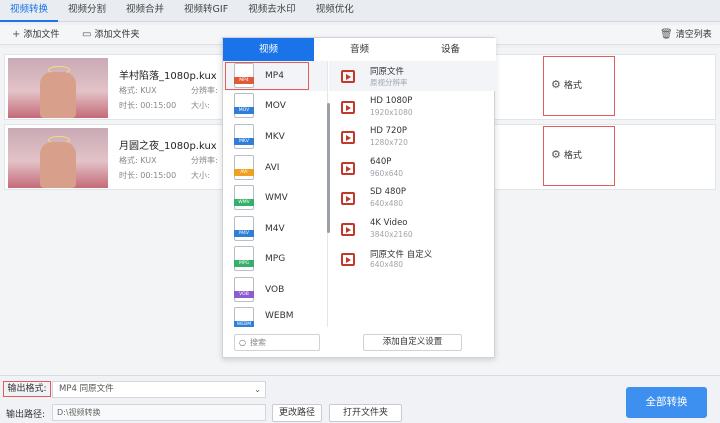 The image size is (720, 423). What do you see at coordinates (666, 34) in the screenshot?
I see `trash-icon: 🗑` at bounding box center [666, 34].